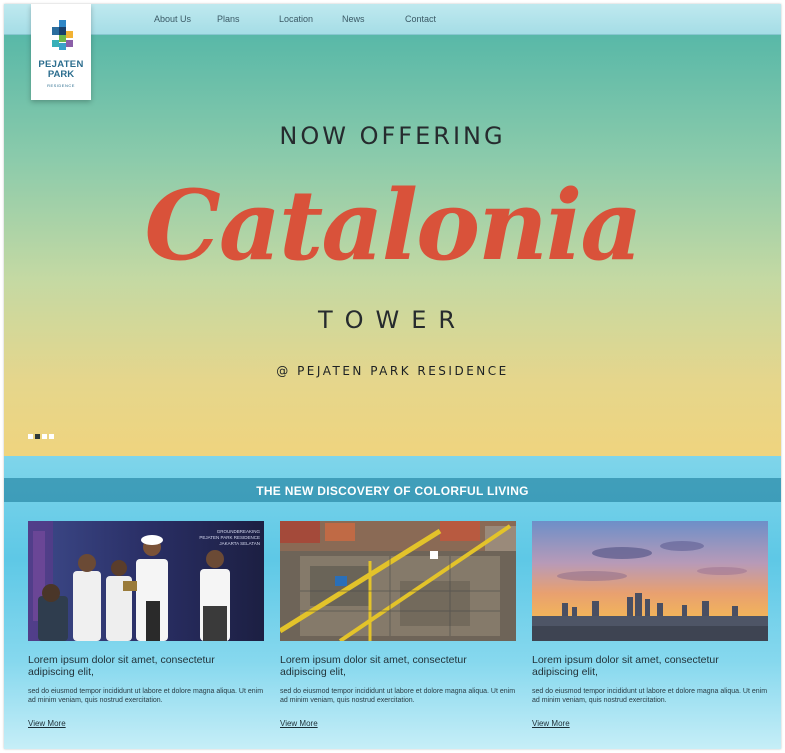 The height and width of the screenshot is (753, 785). Describe the element at coordinates (229, 537) in the screenshot. I see `svg-text: PEJATEN PARK RESIDENCE` at that location.